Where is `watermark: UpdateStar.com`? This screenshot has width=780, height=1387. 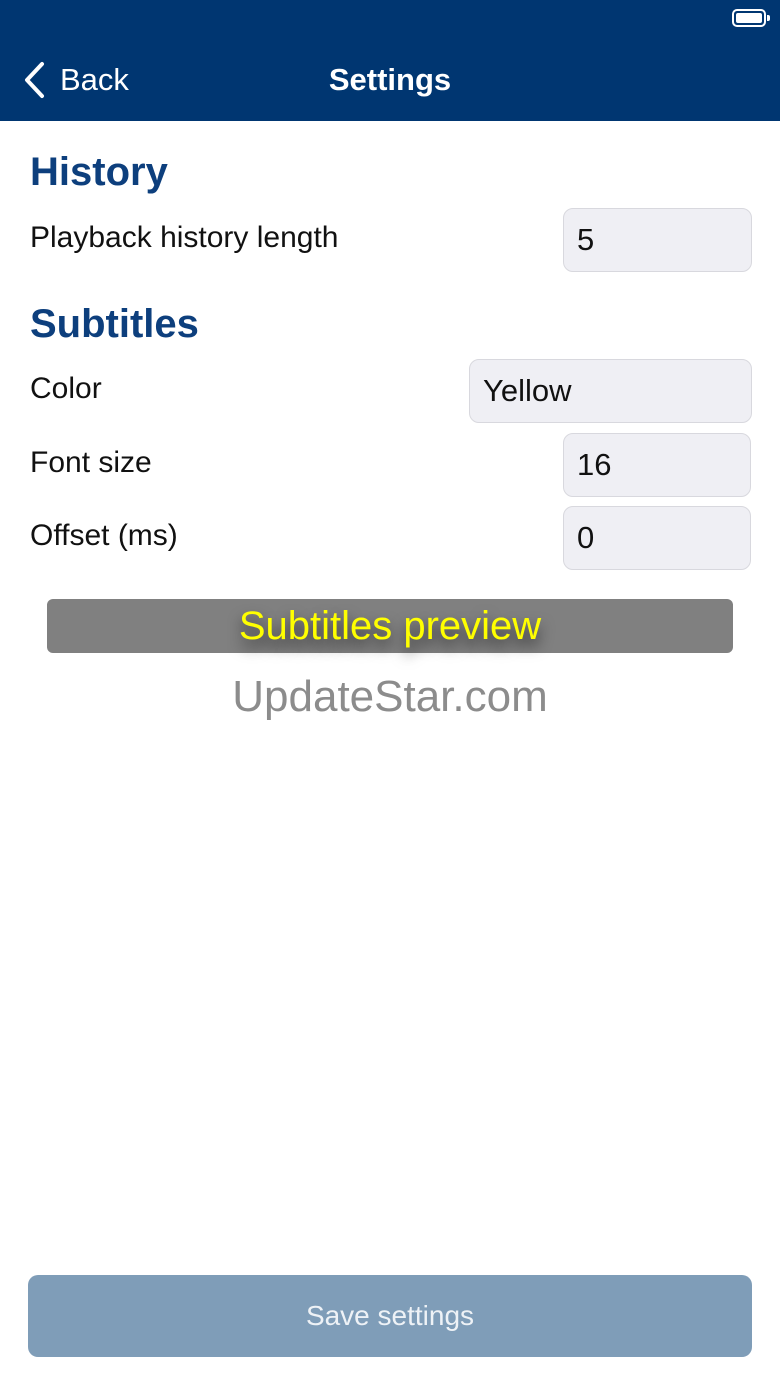
watermark: UpdateStar.com is located at coordinates (390, 696).